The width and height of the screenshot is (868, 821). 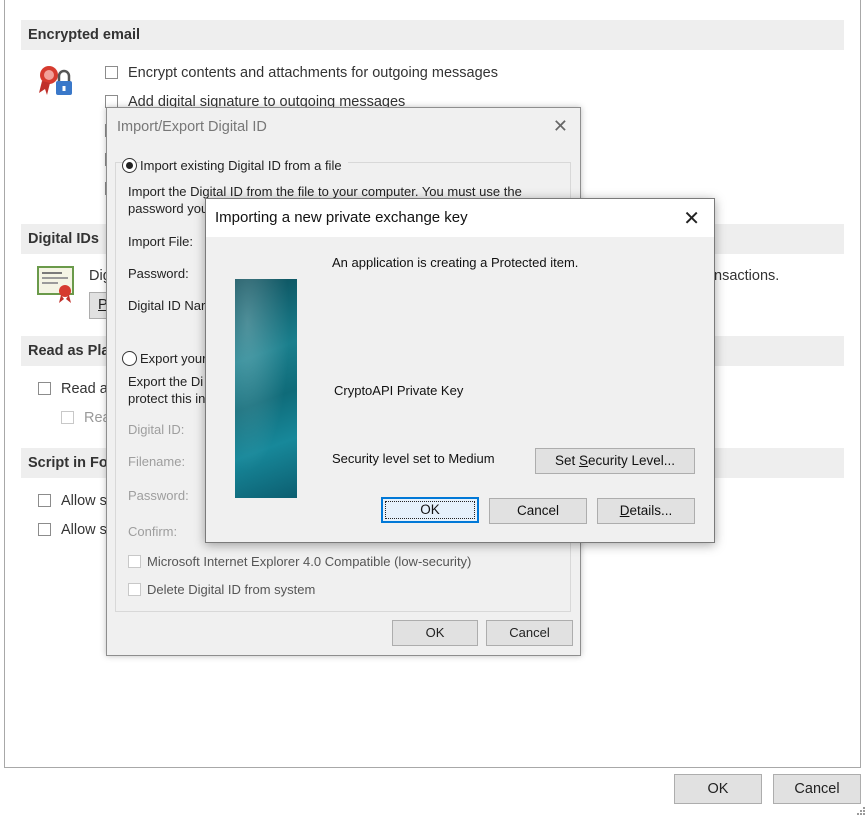 I want to click on import-option-label: Import existing Digital ID from a file, so click(x=244, y=165).